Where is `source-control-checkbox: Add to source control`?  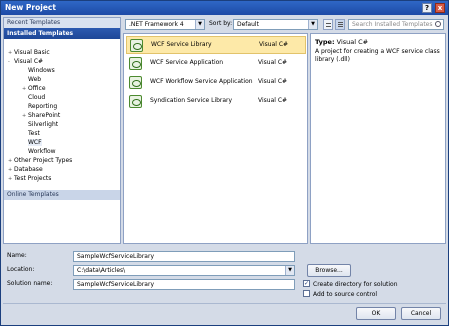
source-control-checkbox: Add to source control is located at coordinates (340, 294).